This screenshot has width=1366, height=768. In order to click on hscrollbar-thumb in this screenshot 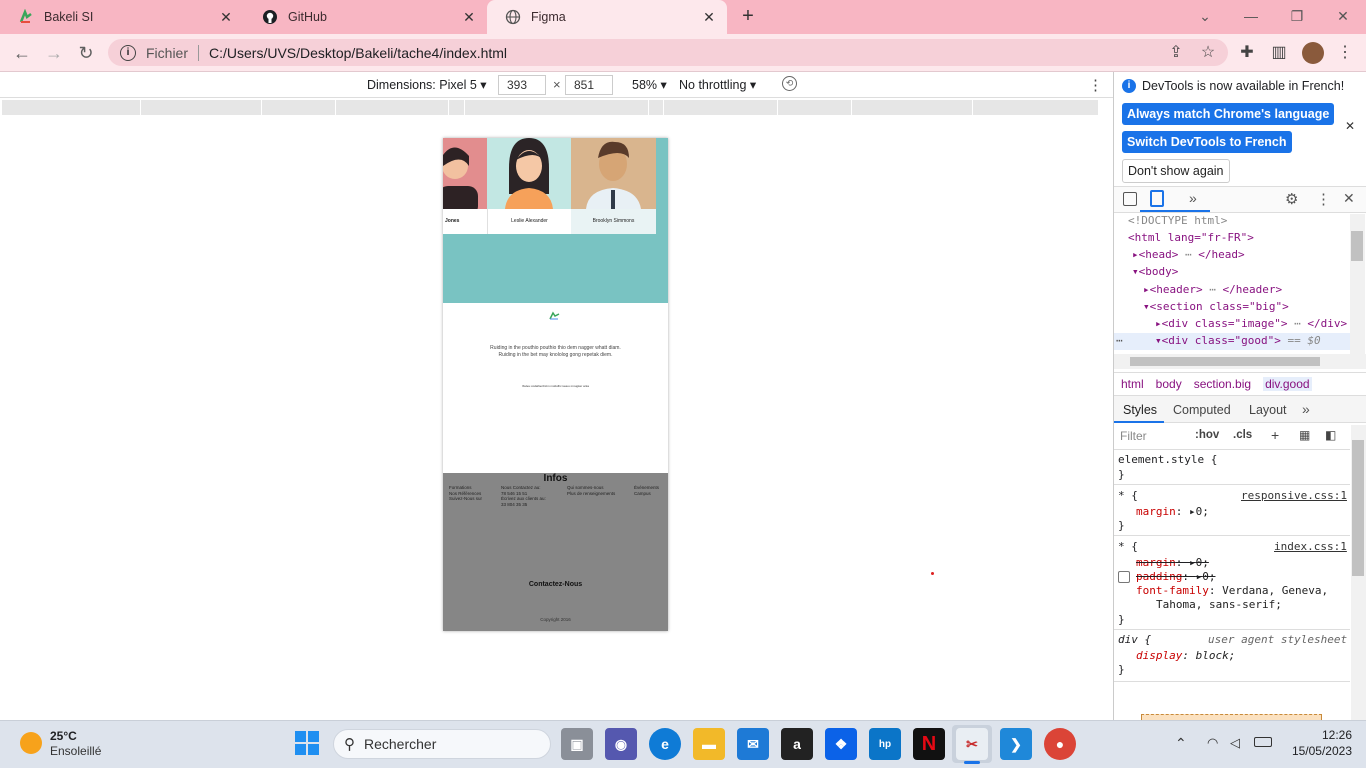, I will do `click(1225, 361)`.